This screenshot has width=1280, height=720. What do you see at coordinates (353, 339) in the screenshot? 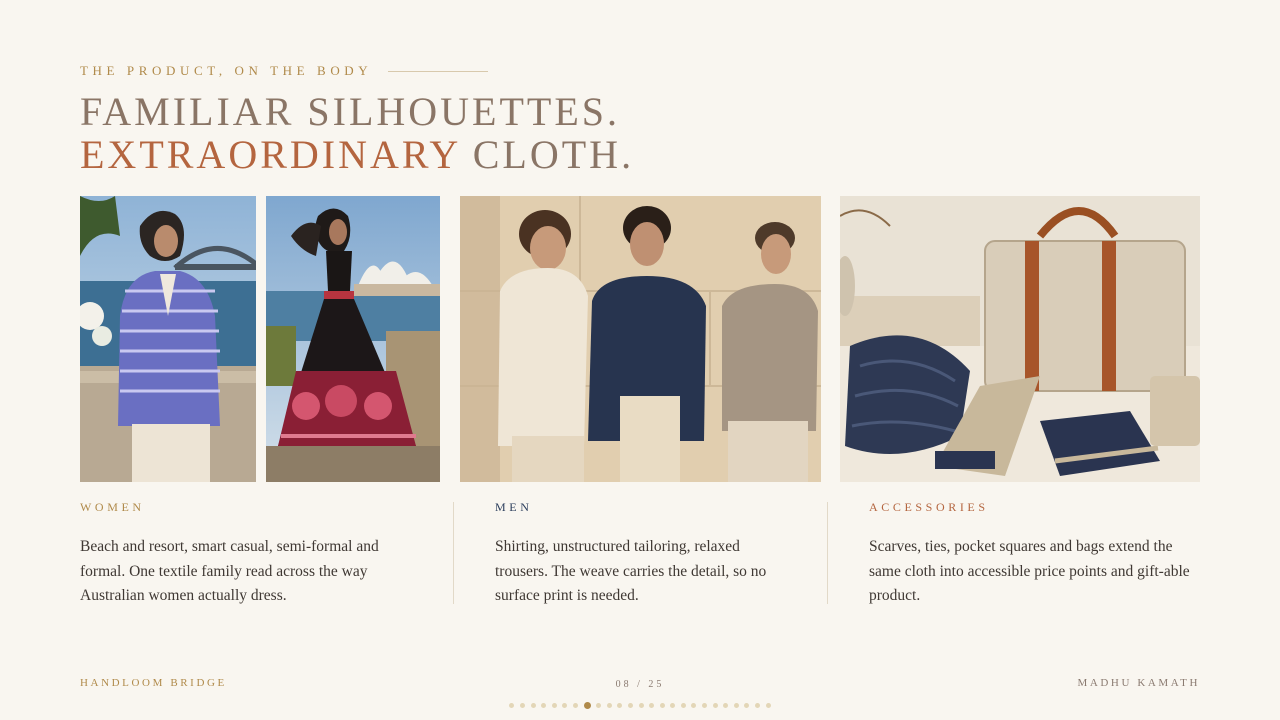
I see `women-dress-photo` at bounding box center [353, 339].